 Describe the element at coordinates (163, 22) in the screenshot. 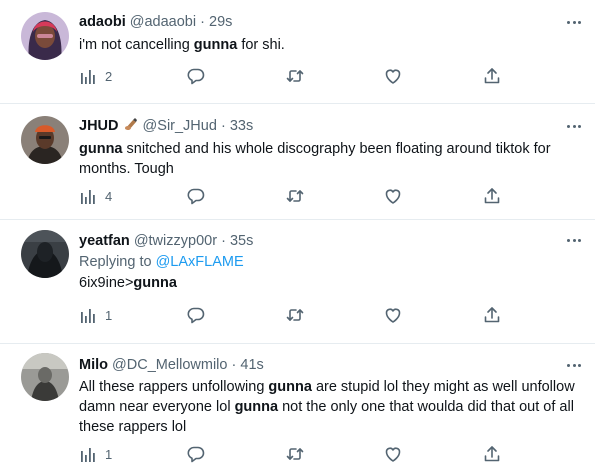

I see `author-handle: @adaaobi` at that location.